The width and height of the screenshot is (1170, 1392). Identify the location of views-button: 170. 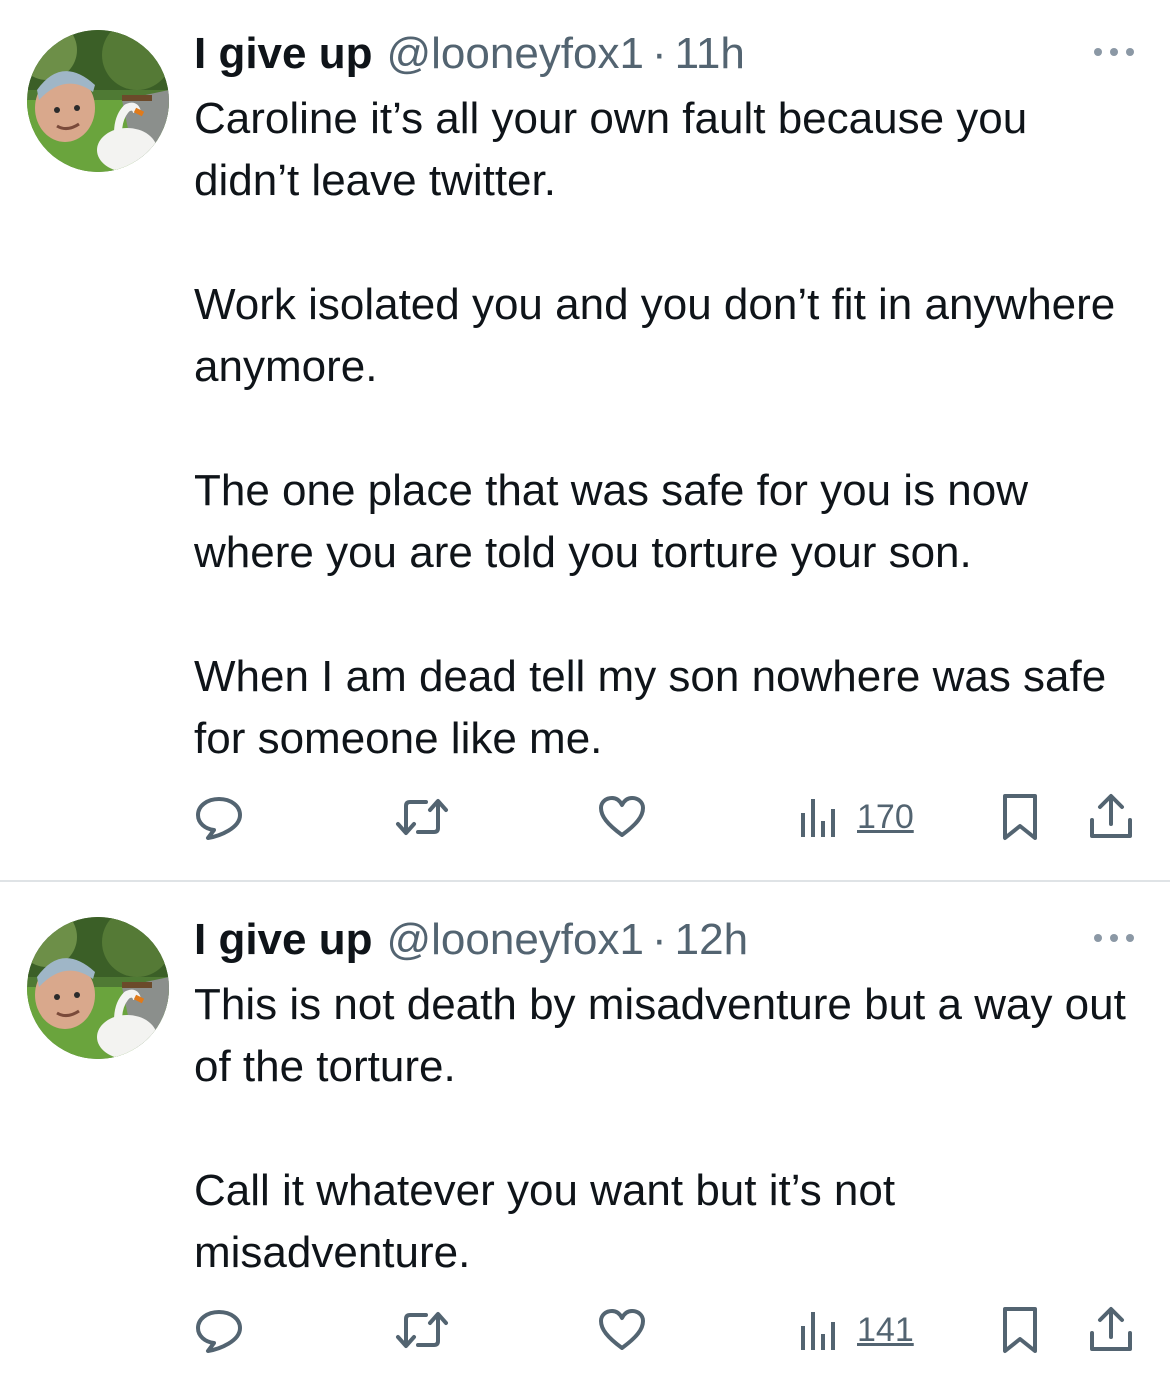
(856, 817).